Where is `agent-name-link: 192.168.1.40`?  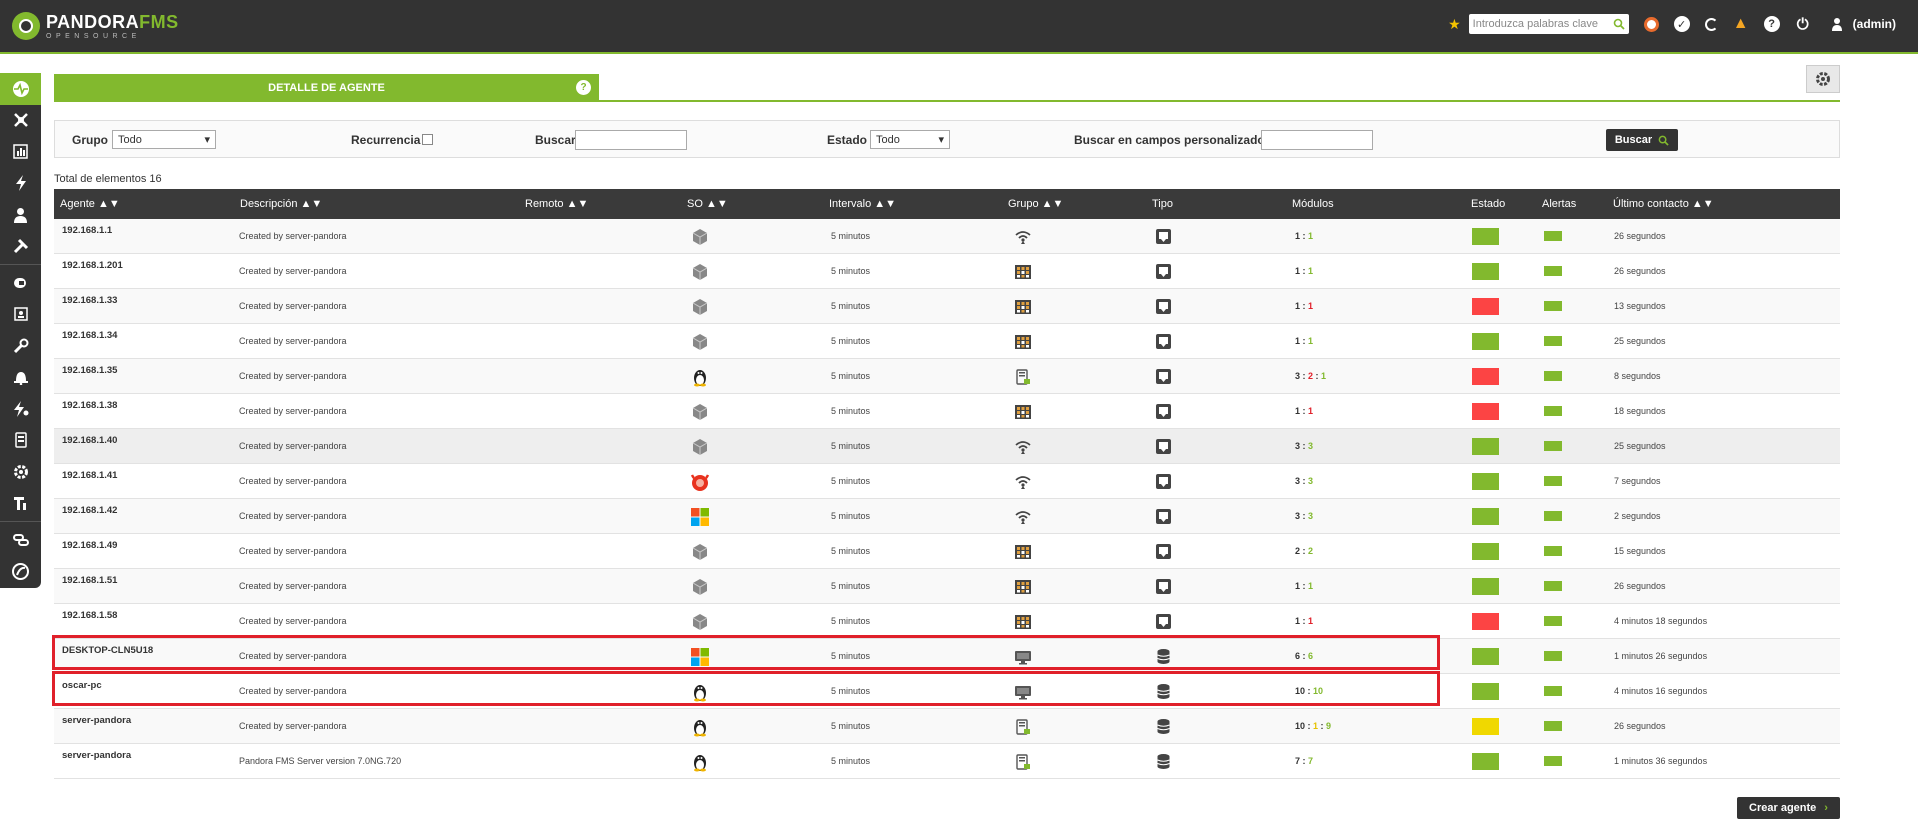 agent-name-link: 192.168.1.40 is located at coordinates (89, 440).